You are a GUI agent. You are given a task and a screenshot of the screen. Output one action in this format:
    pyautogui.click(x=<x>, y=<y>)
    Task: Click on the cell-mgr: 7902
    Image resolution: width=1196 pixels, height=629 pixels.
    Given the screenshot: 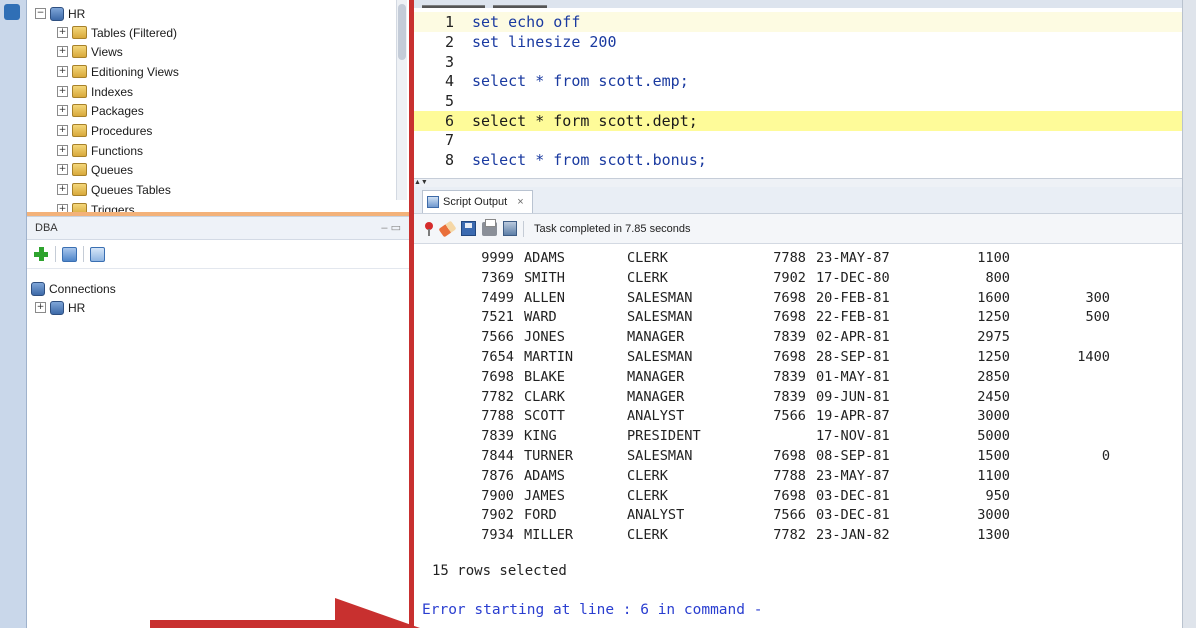 What is the action you would take?
    pyautogui.click(x=789, y=277)
    